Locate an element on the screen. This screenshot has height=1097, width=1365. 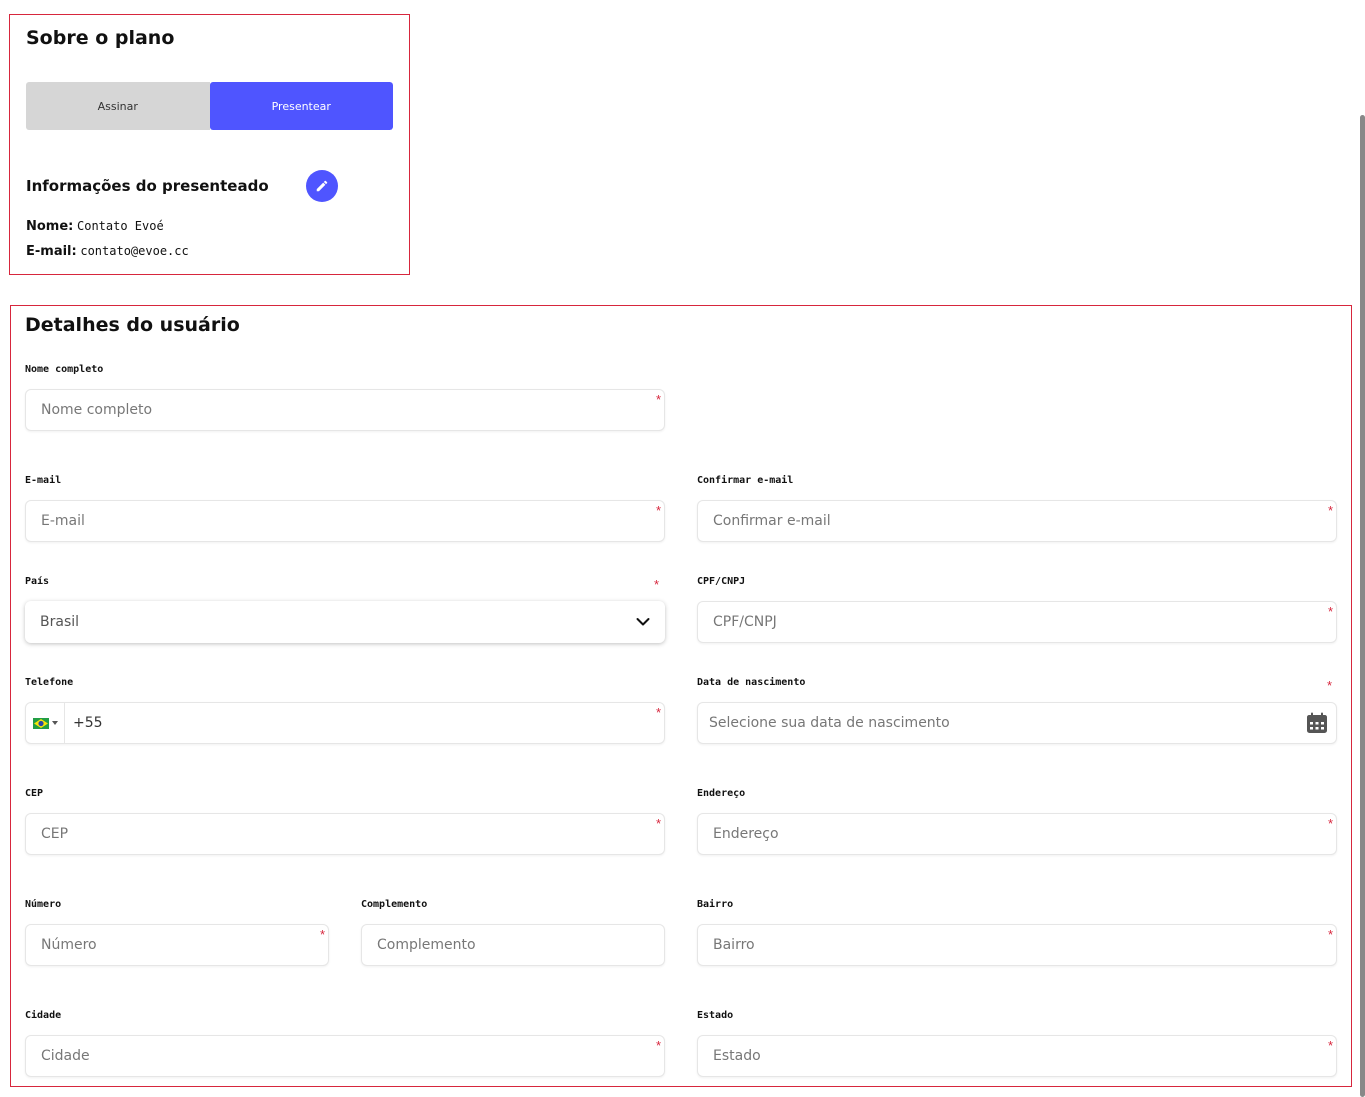
user-details-title: Detalhes do usuário is located at coordinates (132, 325).